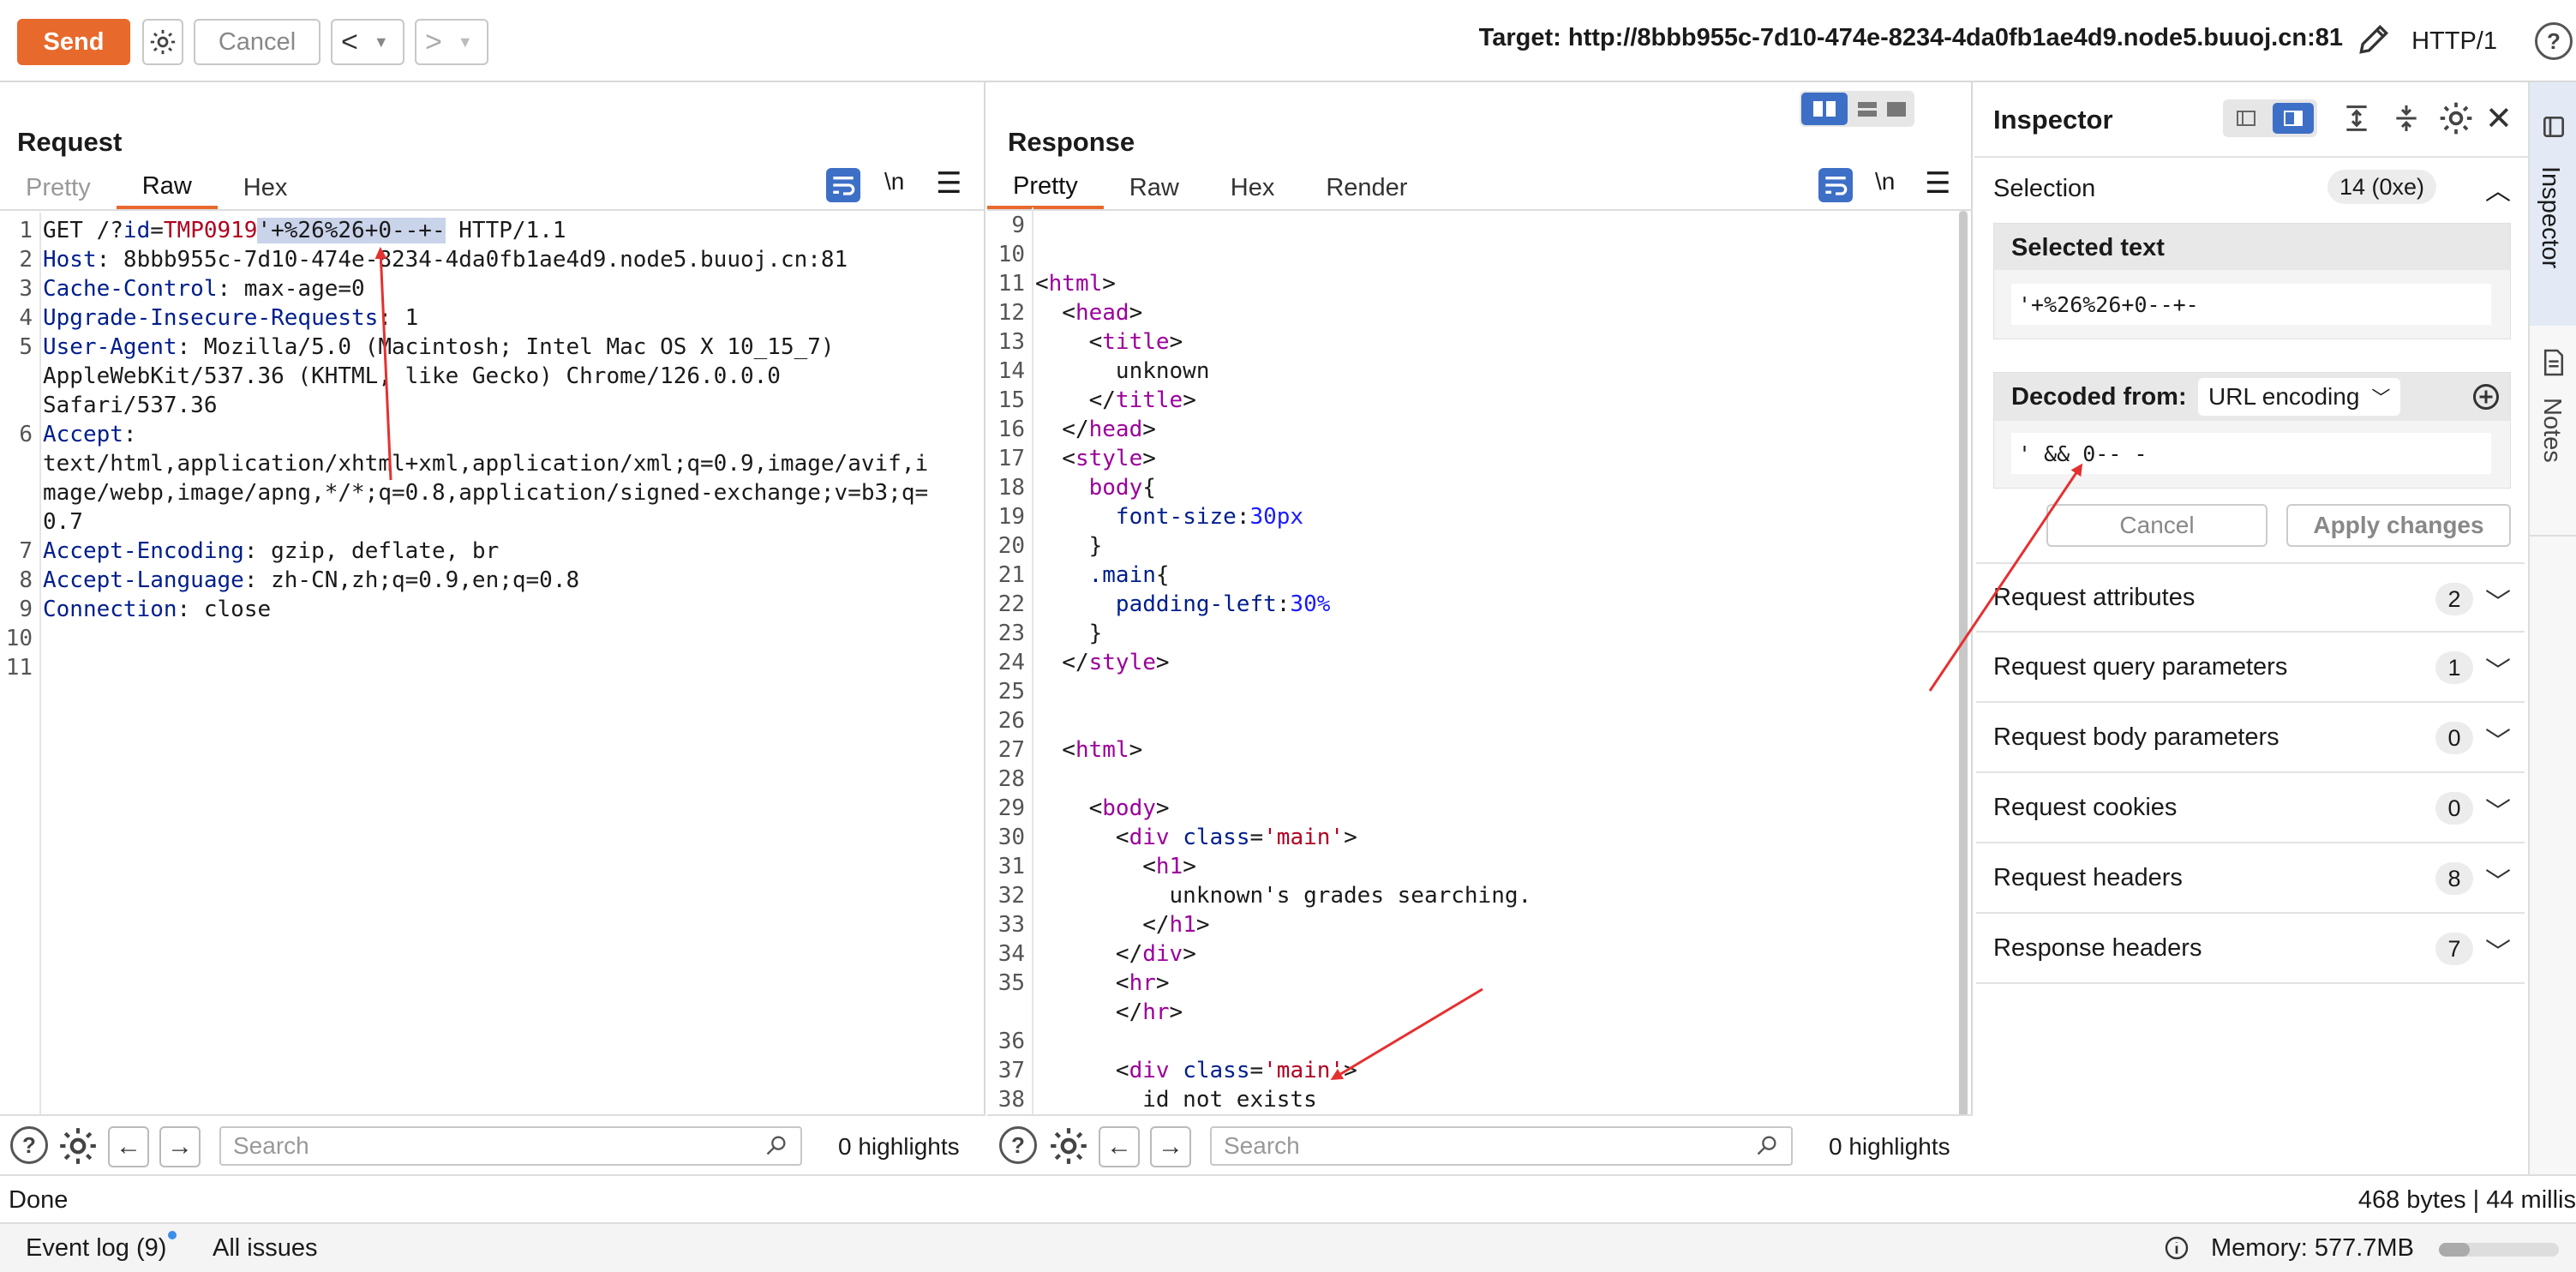 This screenshot has width=2576, height=1272. What do you see at coordinates (2250, 808) in the screenshot?
I see `section-request-cookies: Request cookies 0 ﹀` at bounding box center [2250, 808].